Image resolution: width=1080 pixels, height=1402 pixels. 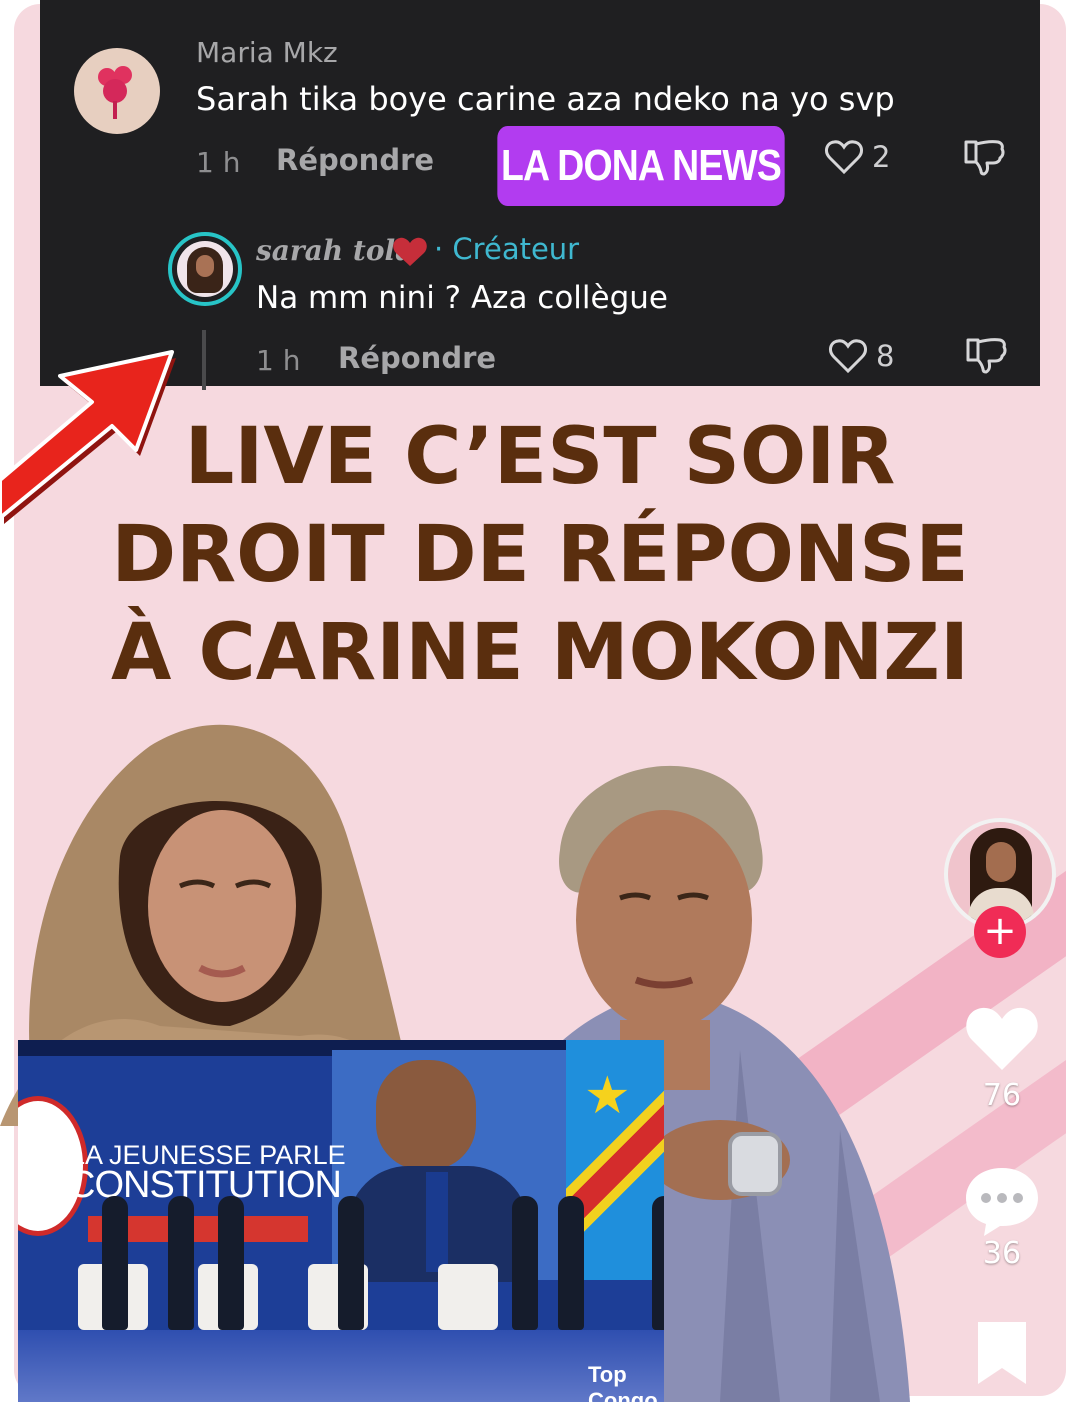 I want to click on broadcaster-watermark: Top Congo, so click(x=623, y=1382).